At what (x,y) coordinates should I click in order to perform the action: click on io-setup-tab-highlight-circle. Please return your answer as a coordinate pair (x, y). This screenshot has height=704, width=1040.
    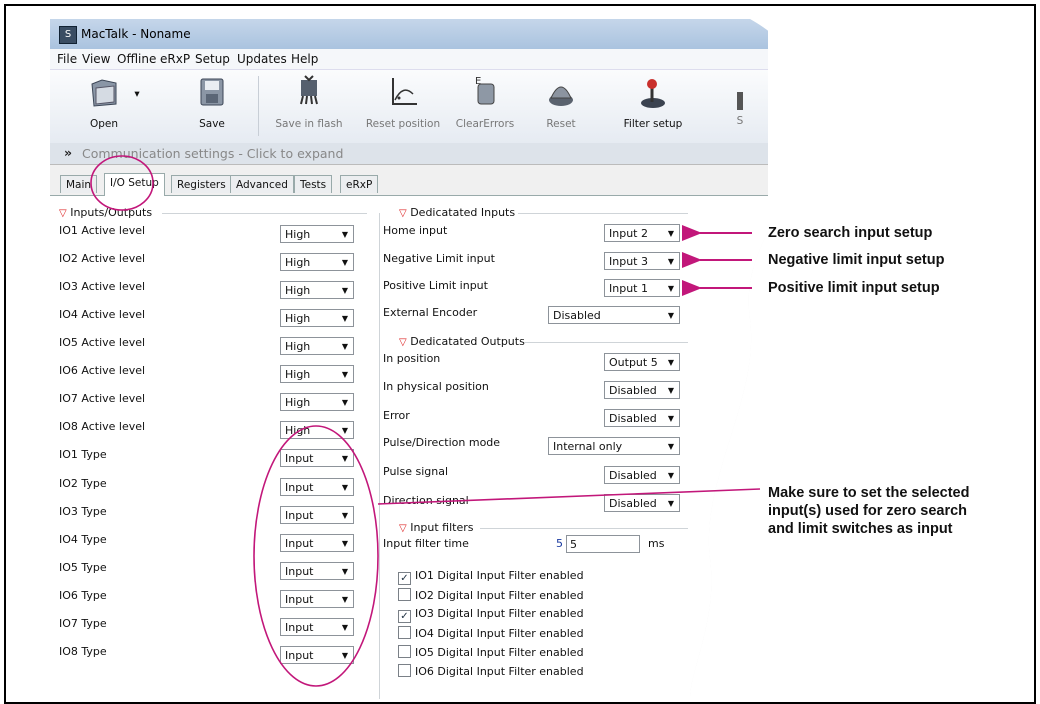
    Looking at the image, I should click on (122, 183).